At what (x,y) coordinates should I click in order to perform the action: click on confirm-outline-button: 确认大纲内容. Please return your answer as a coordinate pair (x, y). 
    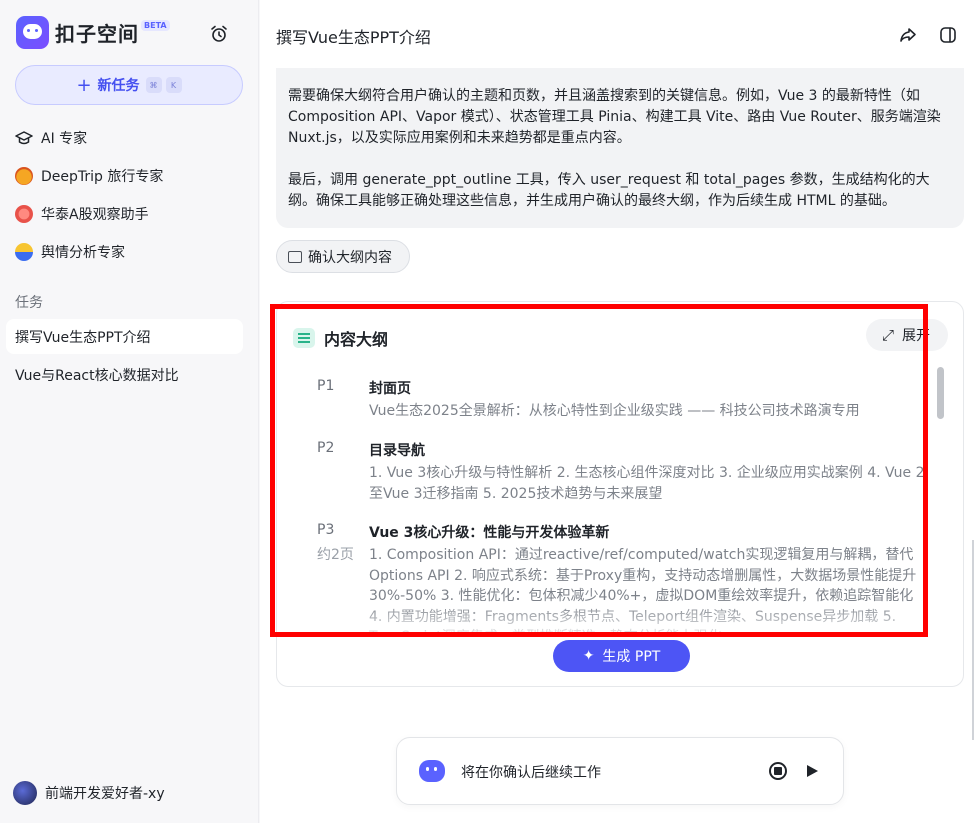
    Looking at the image, I should click on (343, 256).